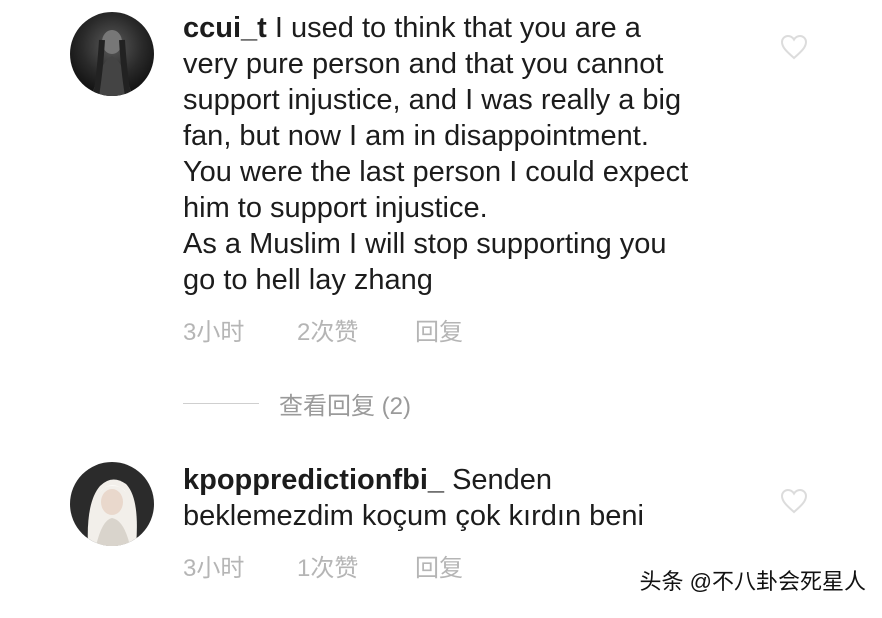  I want to click on view-replies-label: 查看回复 (2), so click(345, 406).